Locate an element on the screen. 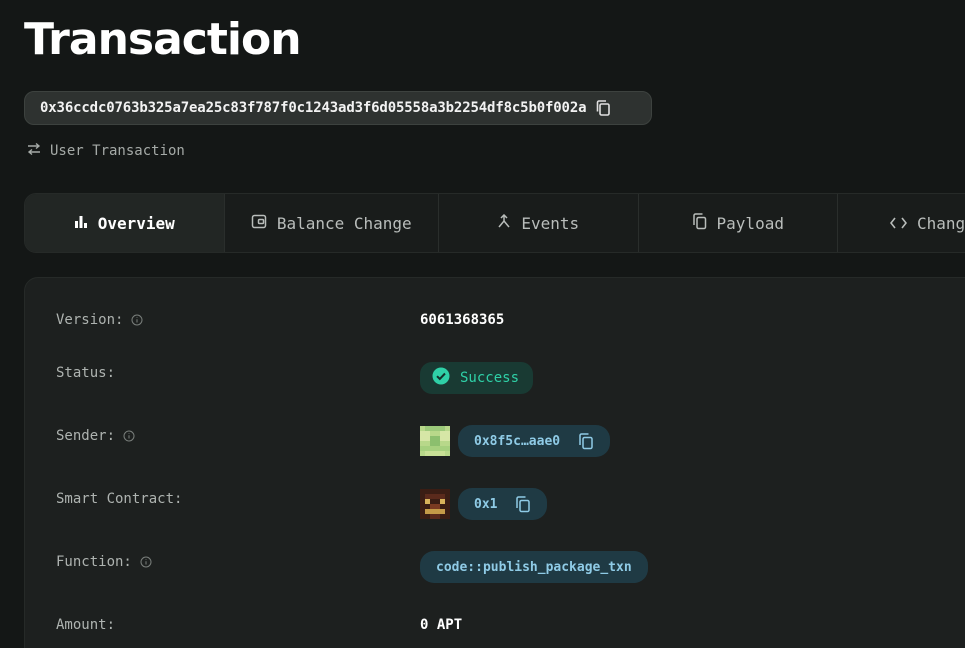 The width and height of the screenshot is (965, 648). sender-row: Sender: is located at coordinates (95, 436).